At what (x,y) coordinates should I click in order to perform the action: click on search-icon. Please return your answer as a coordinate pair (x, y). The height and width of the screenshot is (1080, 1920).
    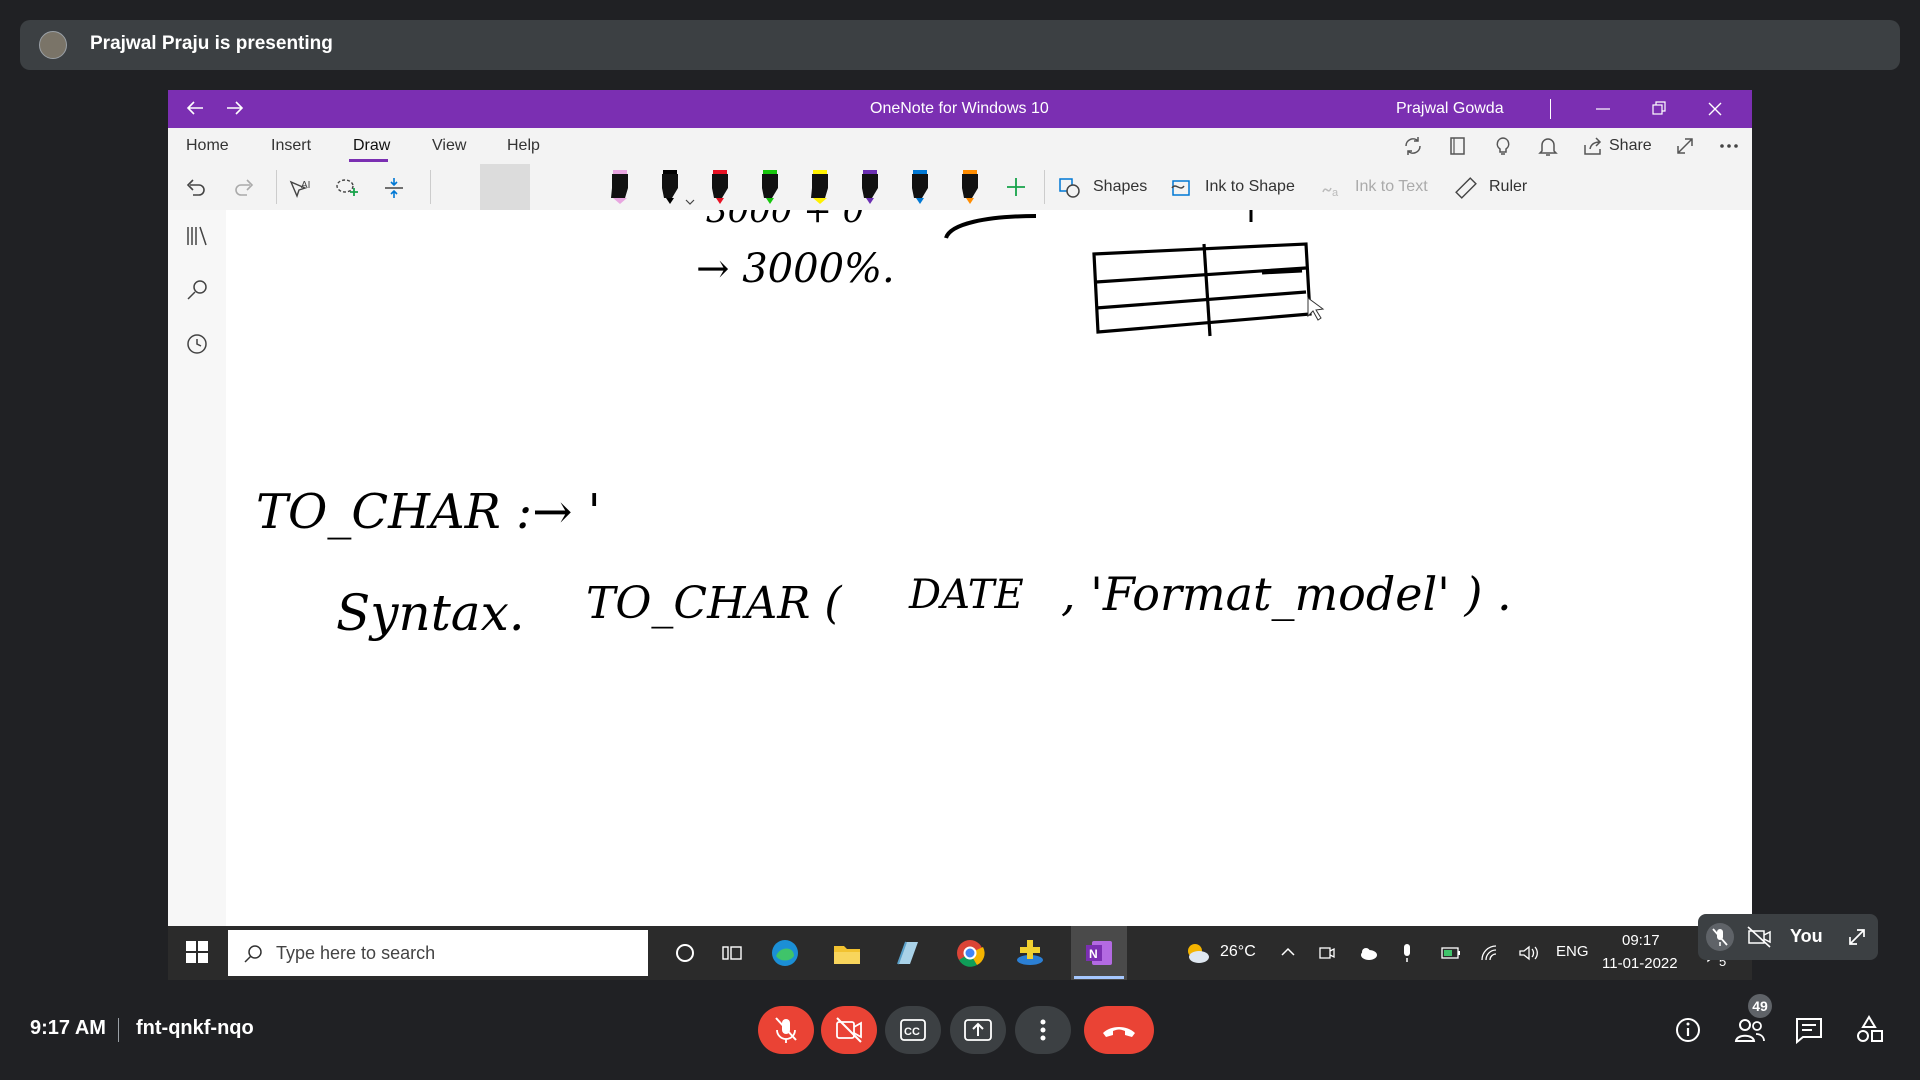
    Looking at the image, I should click on (198, 290).